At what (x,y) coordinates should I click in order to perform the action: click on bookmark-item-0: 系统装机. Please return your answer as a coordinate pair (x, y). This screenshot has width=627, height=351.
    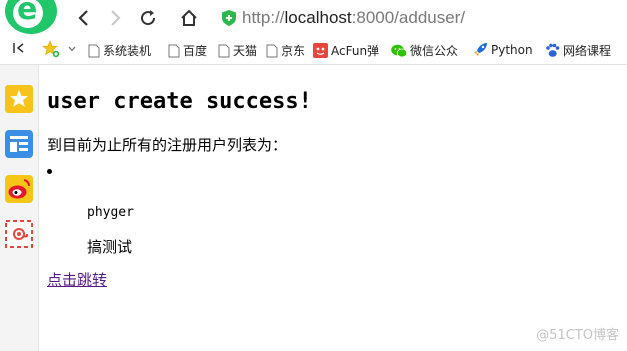
    Looking at the image, I should click on (119, 50).